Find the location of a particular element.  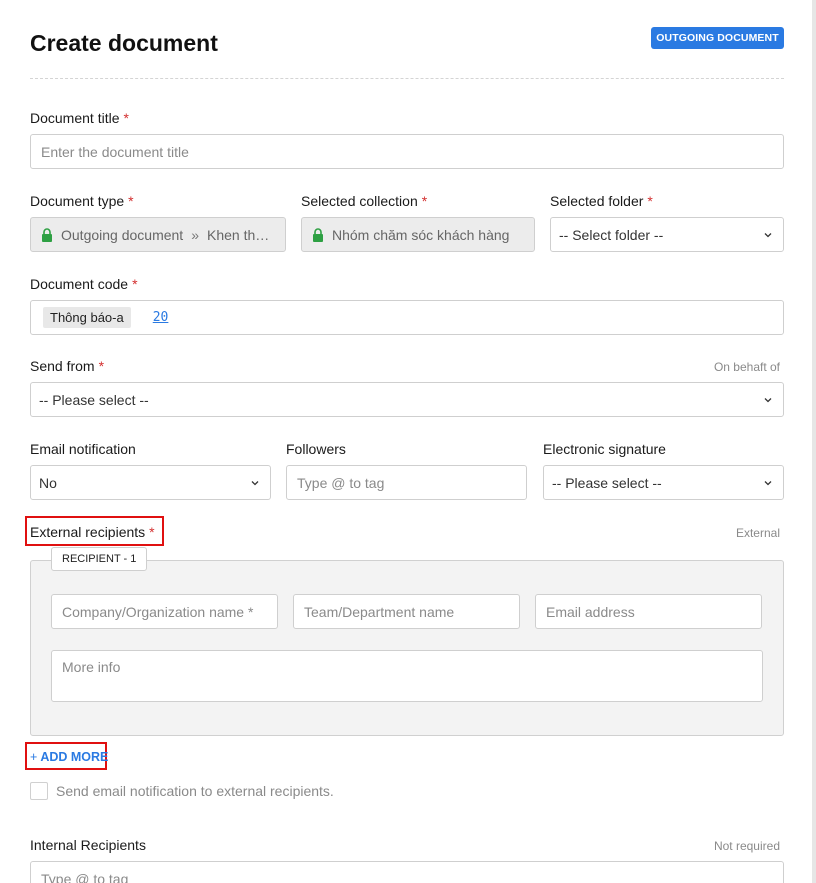

external-hint: External is located at coordinates (757, 533).